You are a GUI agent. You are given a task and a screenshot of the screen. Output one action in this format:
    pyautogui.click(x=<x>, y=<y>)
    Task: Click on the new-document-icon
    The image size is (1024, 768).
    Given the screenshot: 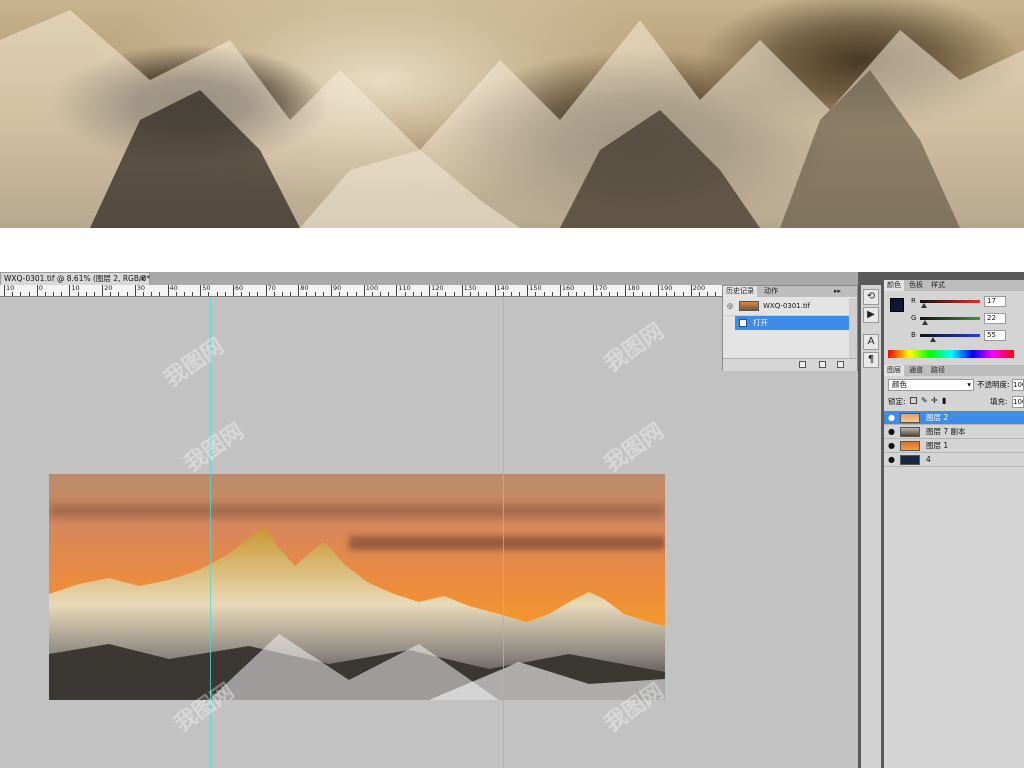 What is the action you would take?
    pyautogui.click(x=802, y=364)
    